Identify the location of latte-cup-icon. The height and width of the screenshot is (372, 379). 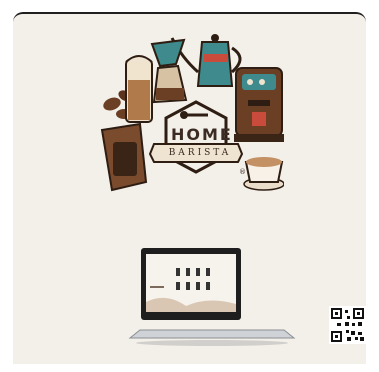
(263, 174).